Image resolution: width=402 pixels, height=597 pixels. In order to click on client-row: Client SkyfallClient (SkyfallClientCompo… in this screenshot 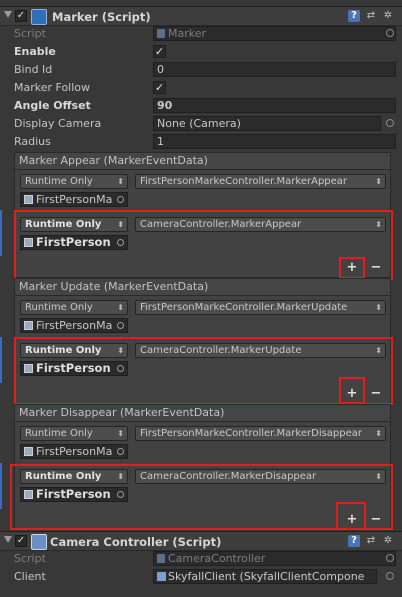, I will do `click(201, 577)`.